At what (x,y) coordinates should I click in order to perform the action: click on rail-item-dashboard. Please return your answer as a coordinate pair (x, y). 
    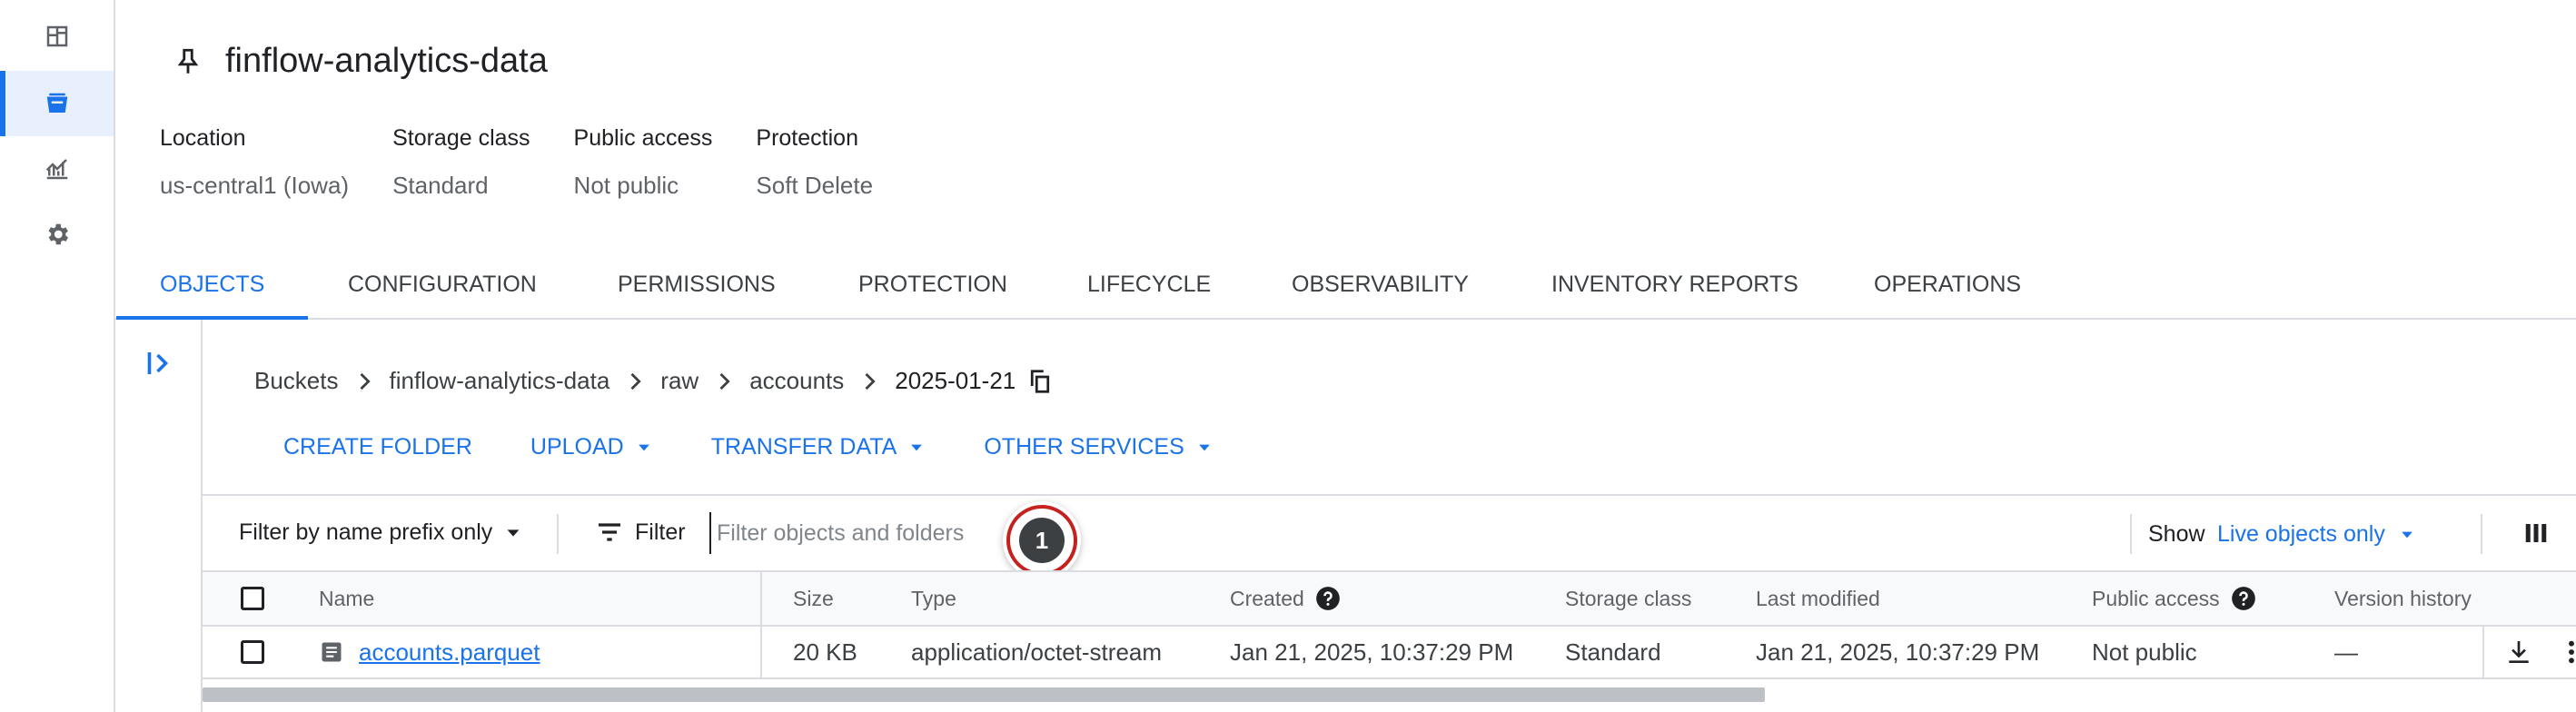
    Looking at the image, I should click on (57, 36).